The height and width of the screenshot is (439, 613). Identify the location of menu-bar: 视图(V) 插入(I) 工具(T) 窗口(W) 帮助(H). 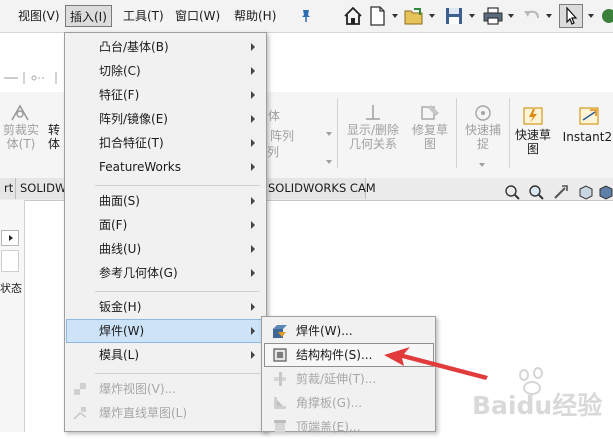
(163, 16).